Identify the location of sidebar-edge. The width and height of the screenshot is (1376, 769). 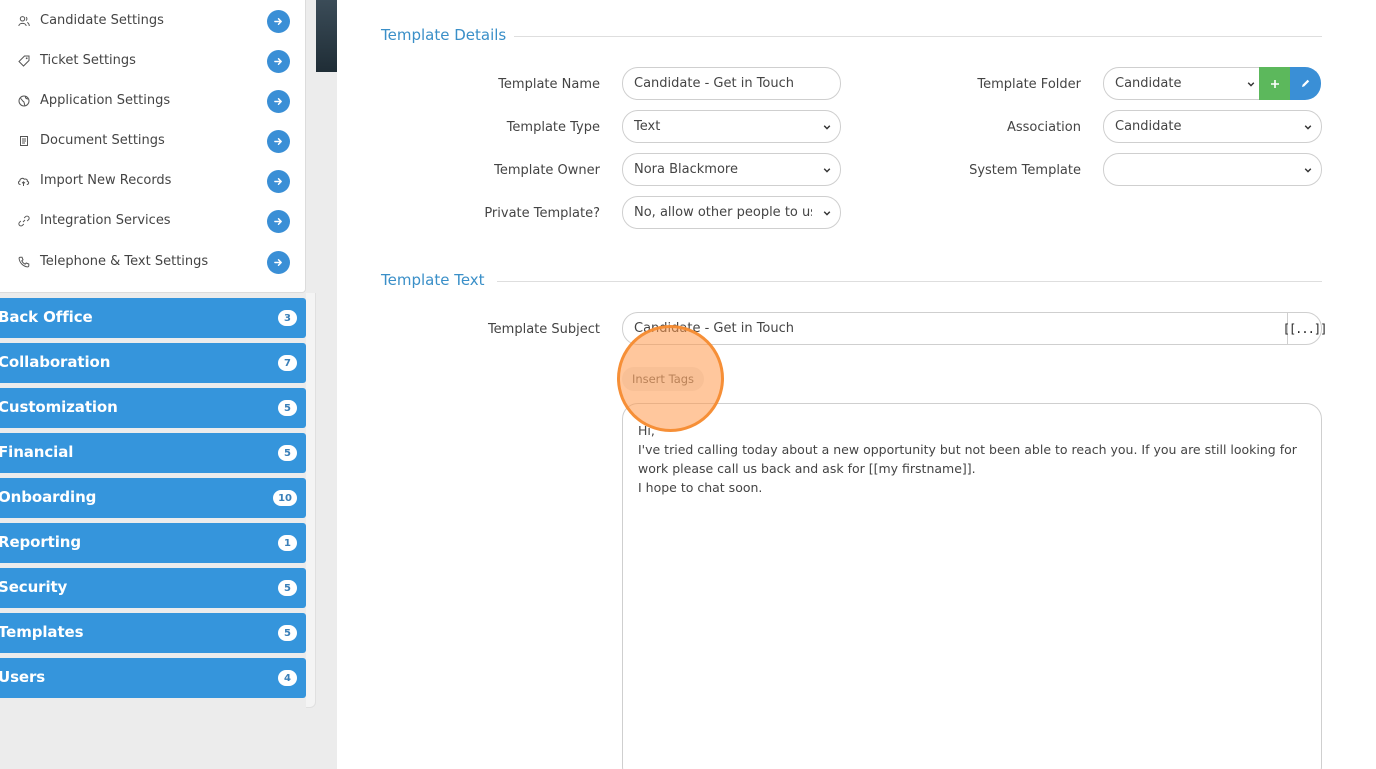
(311, 500).